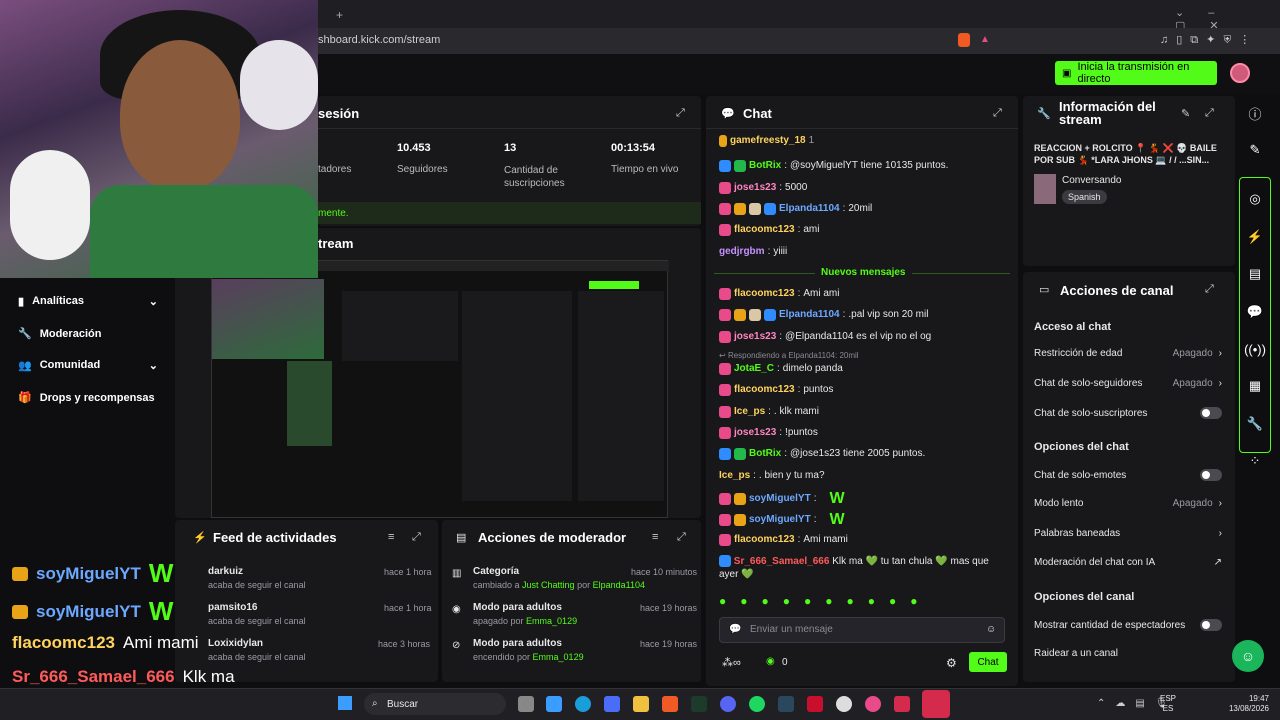  I want to click on chat-message: Ice_ps:. bien y tu ma?, so click(864, 476).